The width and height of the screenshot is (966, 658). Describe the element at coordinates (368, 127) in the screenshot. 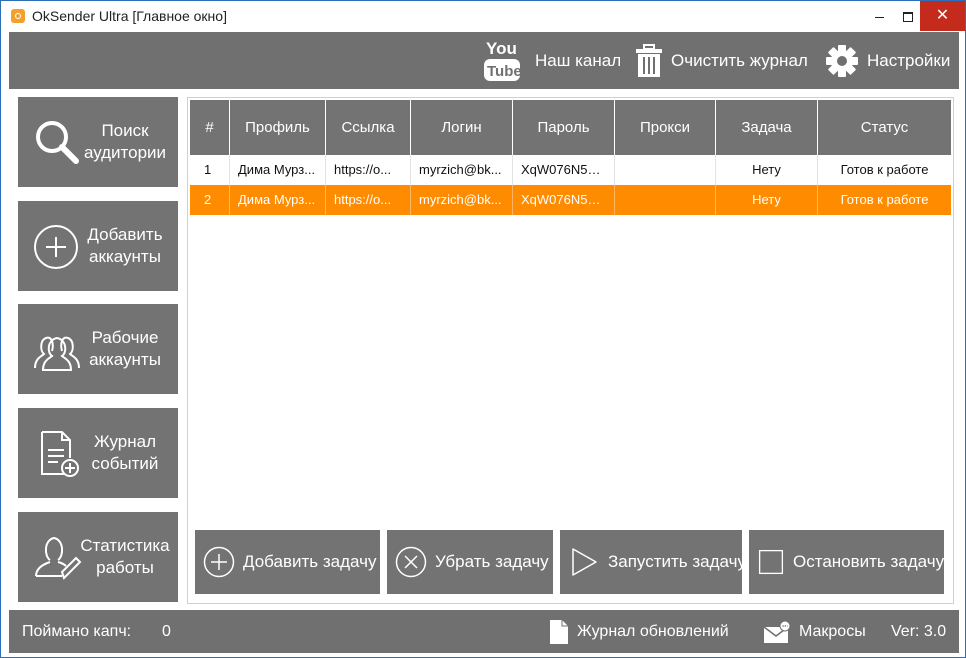

I see `column-header-link: Ссылка` at that location.